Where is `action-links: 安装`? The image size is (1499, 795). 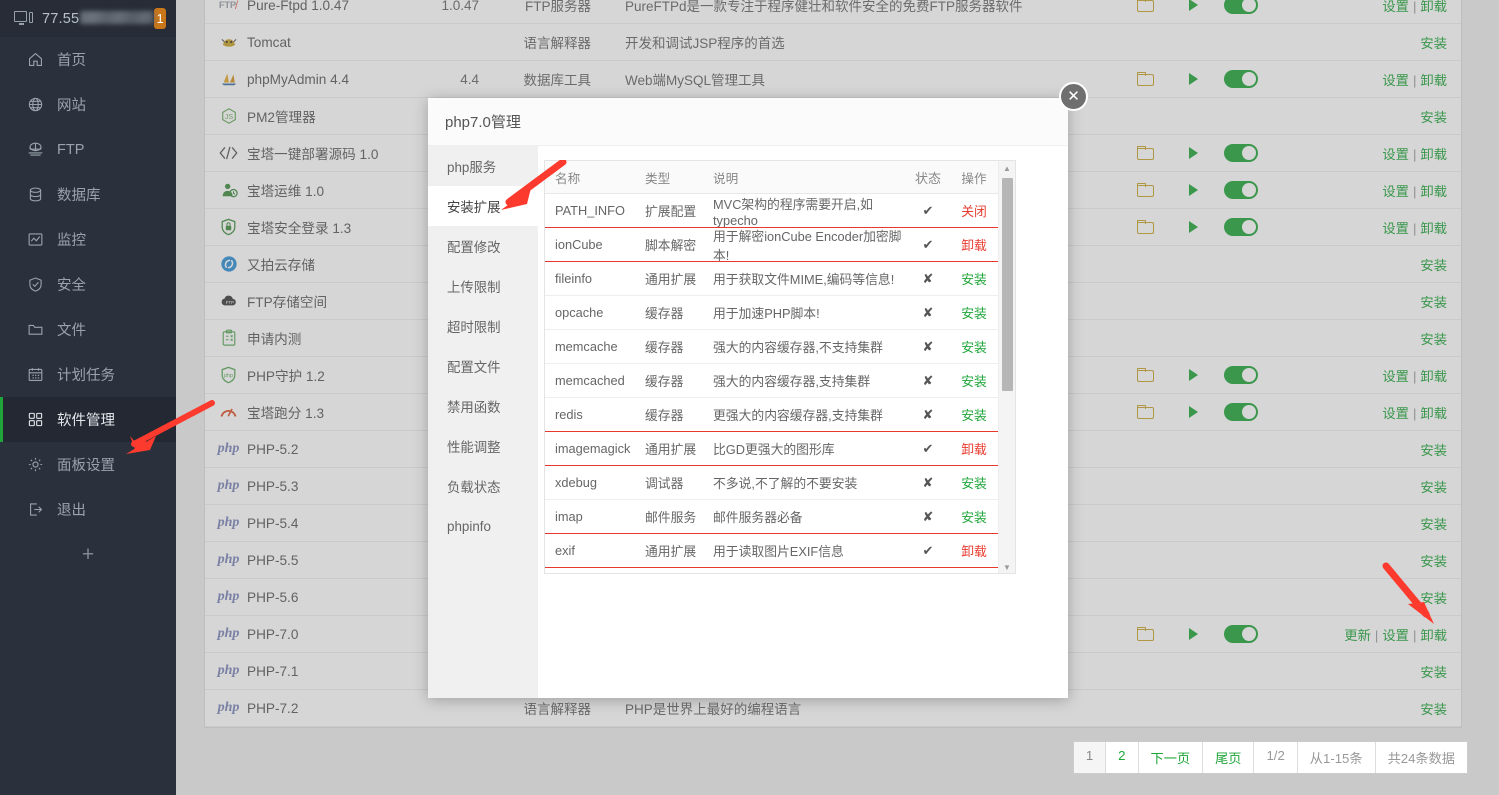 action-links: 安装 is located at coordinates (1440, 449).